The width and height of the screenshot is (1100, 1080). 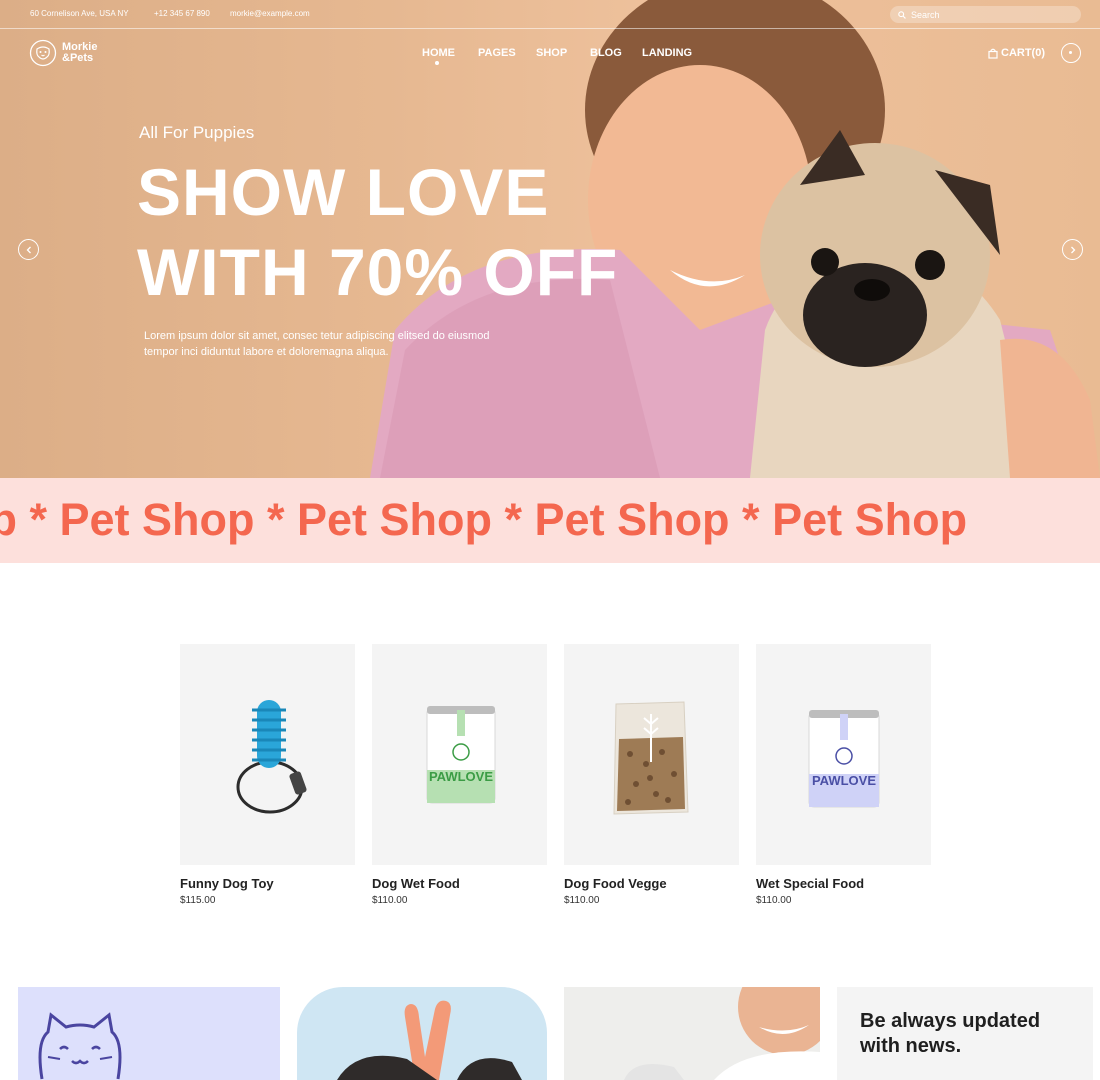 I want to click on logo-line2: &Pets, so click(x=78, y=58).